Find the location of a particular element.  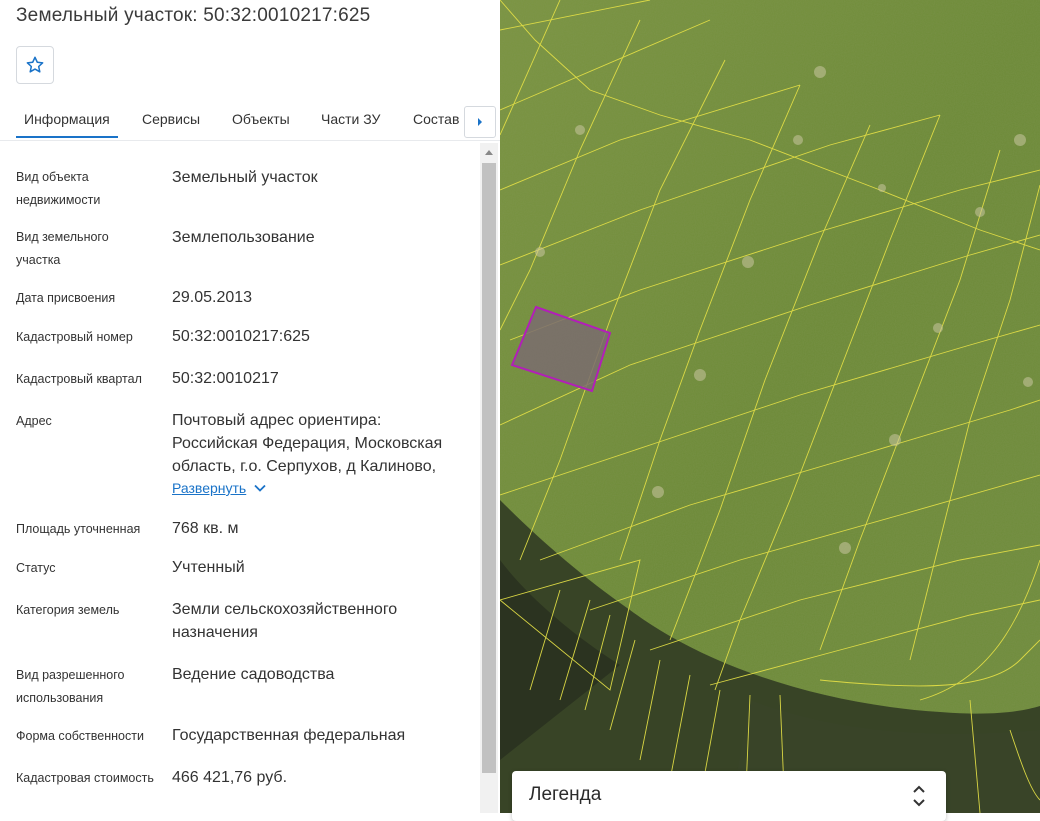

favorite-button is located at coordinates (35, 65).